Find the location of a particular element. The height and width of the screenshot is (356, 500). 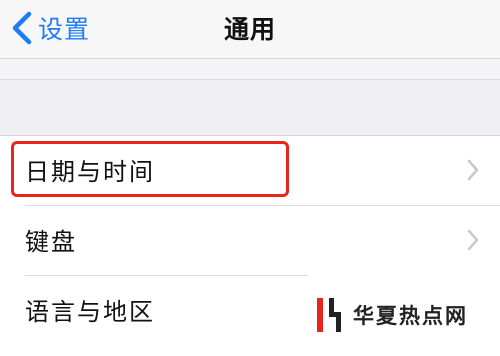

group-spacer-top is located at coordinates (250, 69).